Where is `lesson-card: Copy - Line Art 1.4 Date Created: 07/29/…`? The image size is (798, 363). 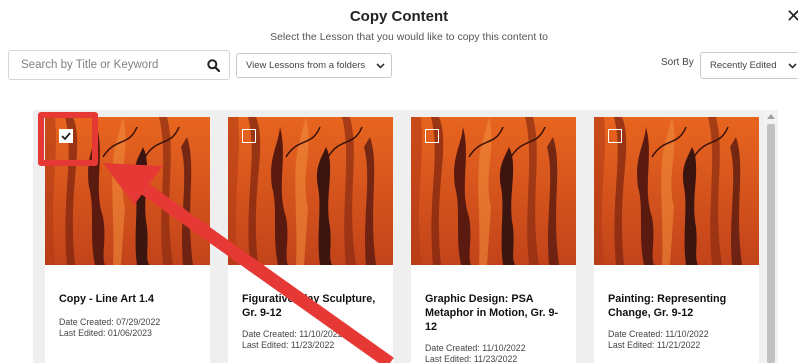
lesson-card: Copy - Line Art 1.4 Date Created: 07/29/… is located at coordinates (127, 240).